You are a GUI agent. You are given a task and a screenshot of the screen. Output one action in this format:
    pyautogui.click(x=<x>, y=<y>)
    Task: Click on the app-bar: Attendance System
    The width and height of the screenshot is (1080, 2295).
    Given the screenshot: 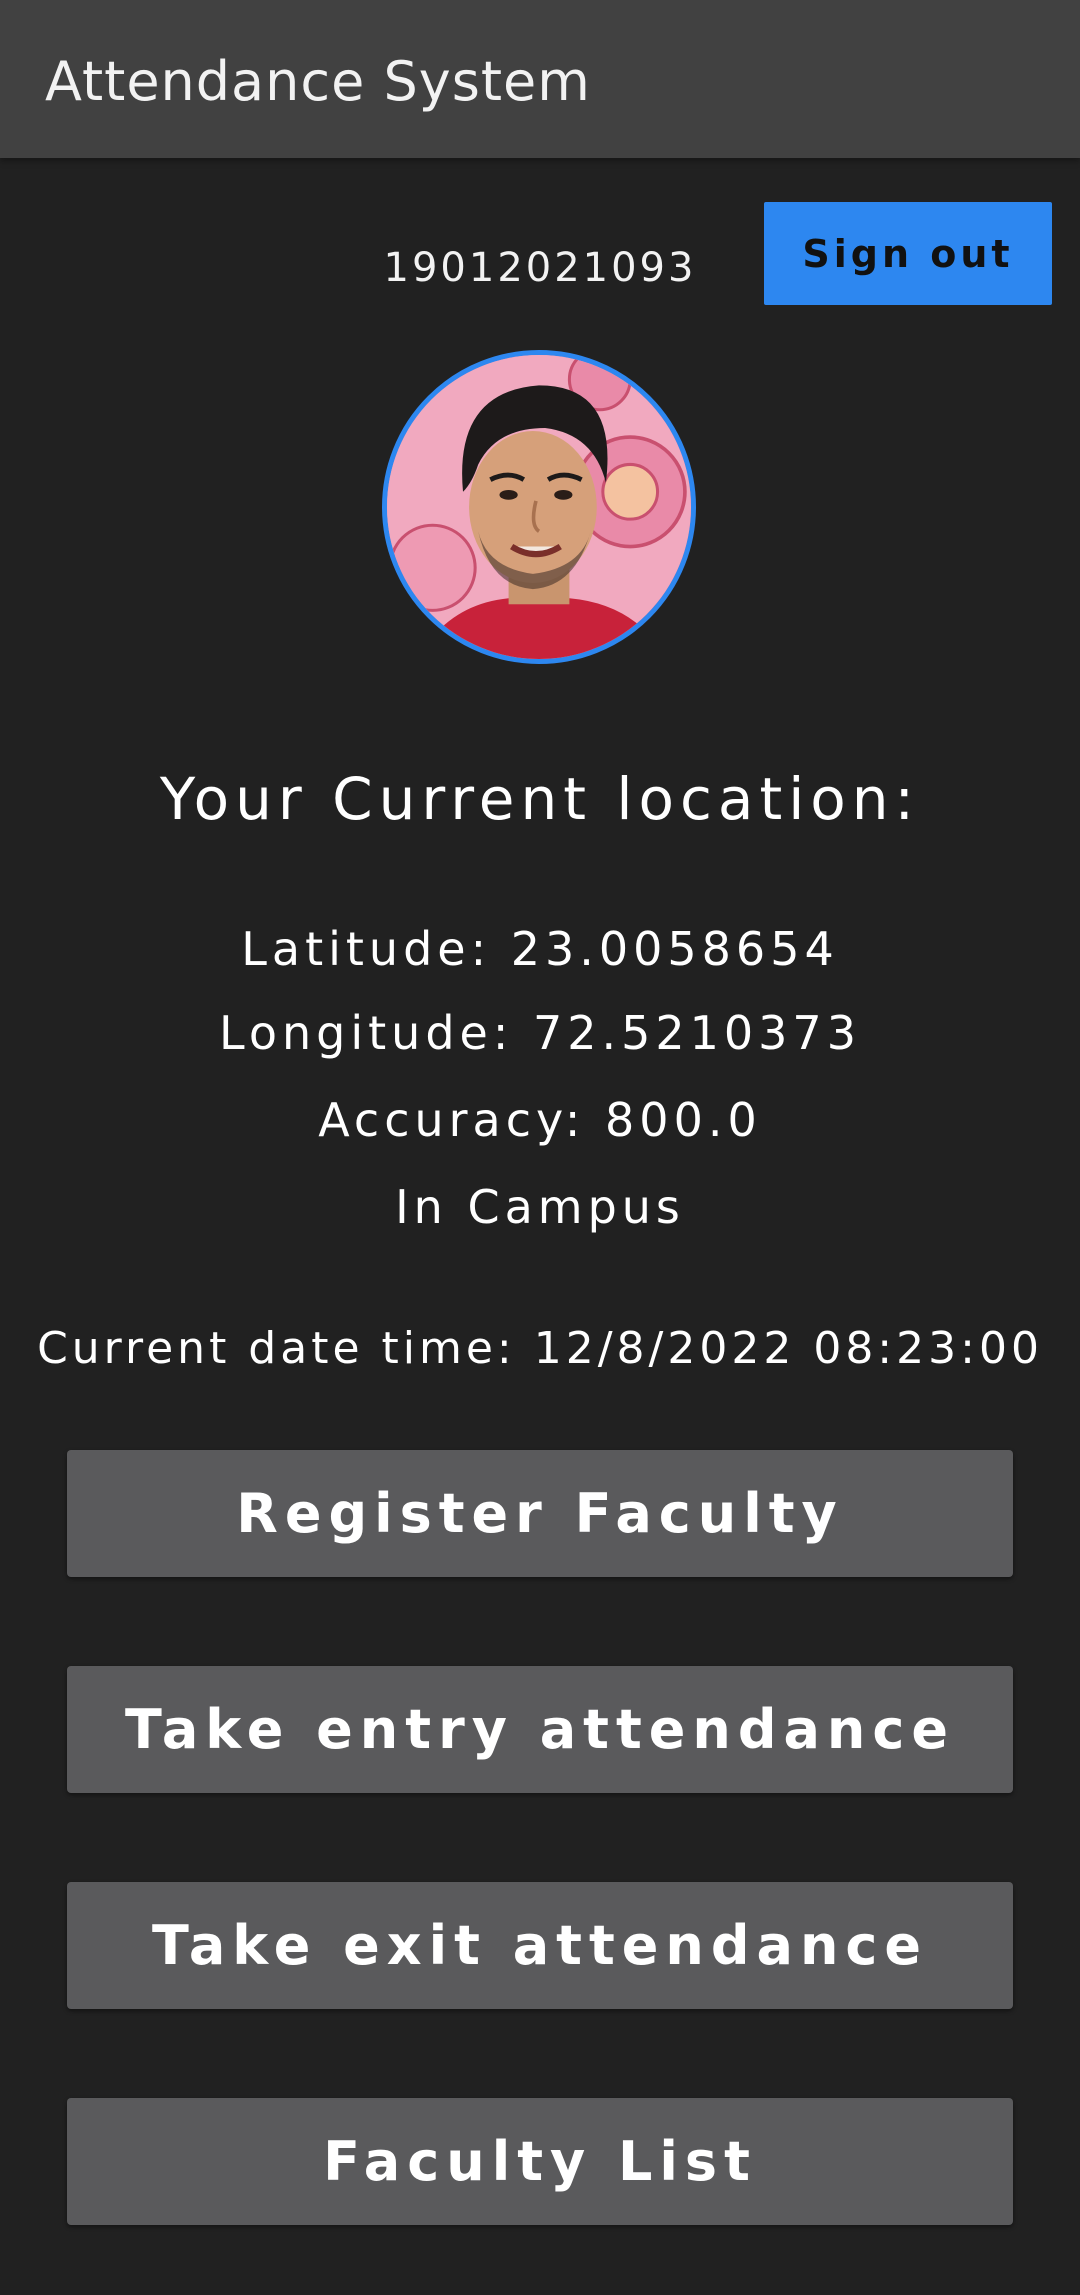 What is the action you would take?
    pyautogui.click(x=540, y=79)
    